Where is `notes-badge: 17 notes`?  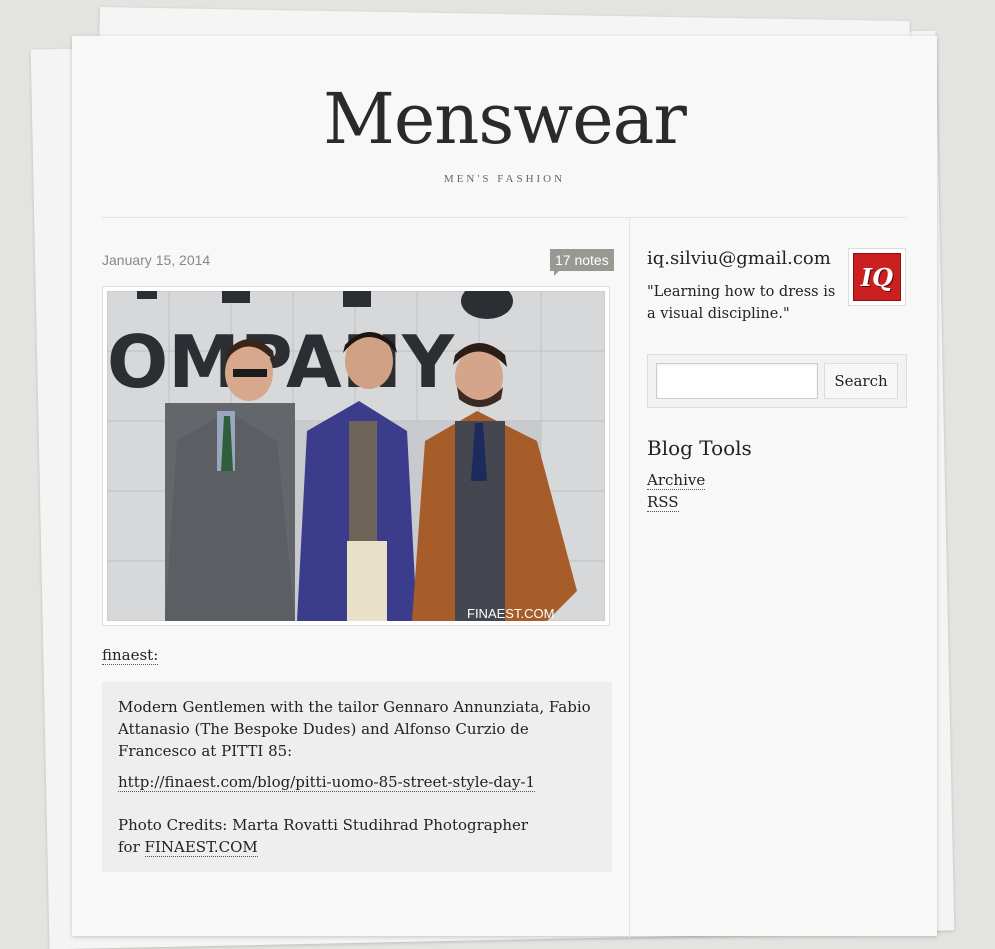
notes-badge: 17 notes is located at coordinates (582, 262).